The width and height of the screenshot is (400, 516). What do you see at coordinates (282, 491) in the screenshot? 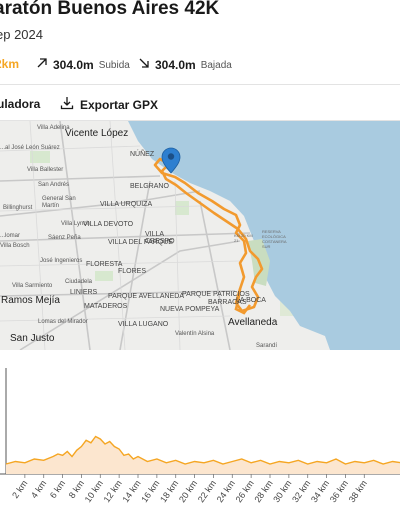
I see `x-tick-label: 30 km` at bounding box center [282, 491].